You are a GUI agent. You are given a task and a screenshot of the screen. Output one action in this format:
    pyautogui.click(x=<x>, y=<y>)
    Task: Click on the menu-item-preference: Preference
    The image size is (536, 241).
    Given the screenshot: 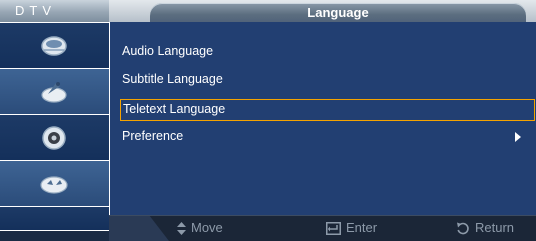 What is the action you would take?
    pyautogui.click(x=327, y=136)
    